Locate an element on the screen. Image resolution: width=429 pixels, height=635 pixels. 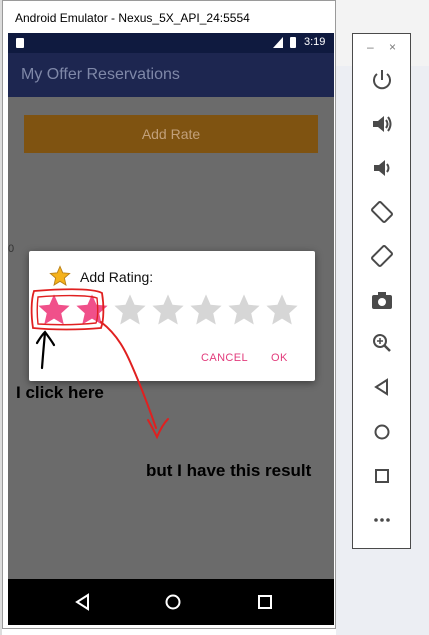
annotation-result-note: but I have this result is located at coordinates (229, 470).